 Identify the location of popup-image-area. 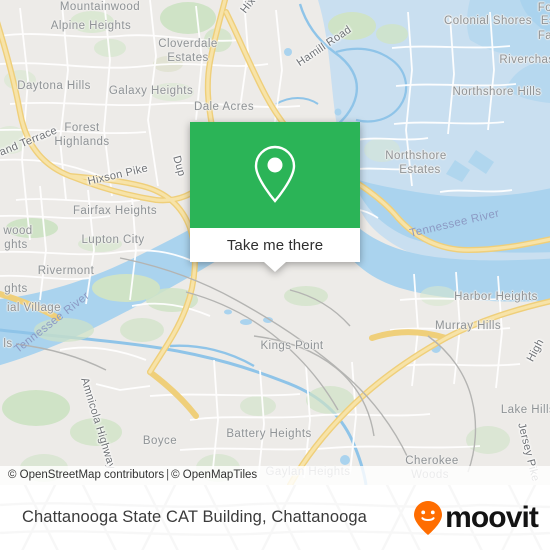
(275, 175).